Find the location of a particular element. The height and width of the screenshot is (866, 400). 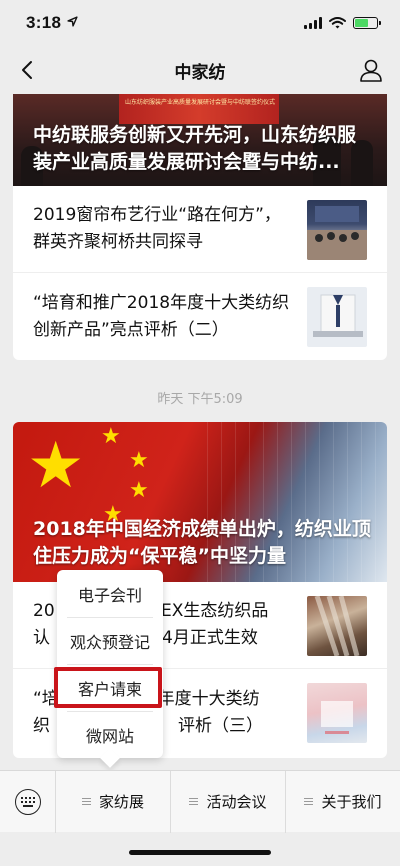

bottom-menu-bar: 家纺展 活动会议 关于我们 is located at coordinates (200, 801).